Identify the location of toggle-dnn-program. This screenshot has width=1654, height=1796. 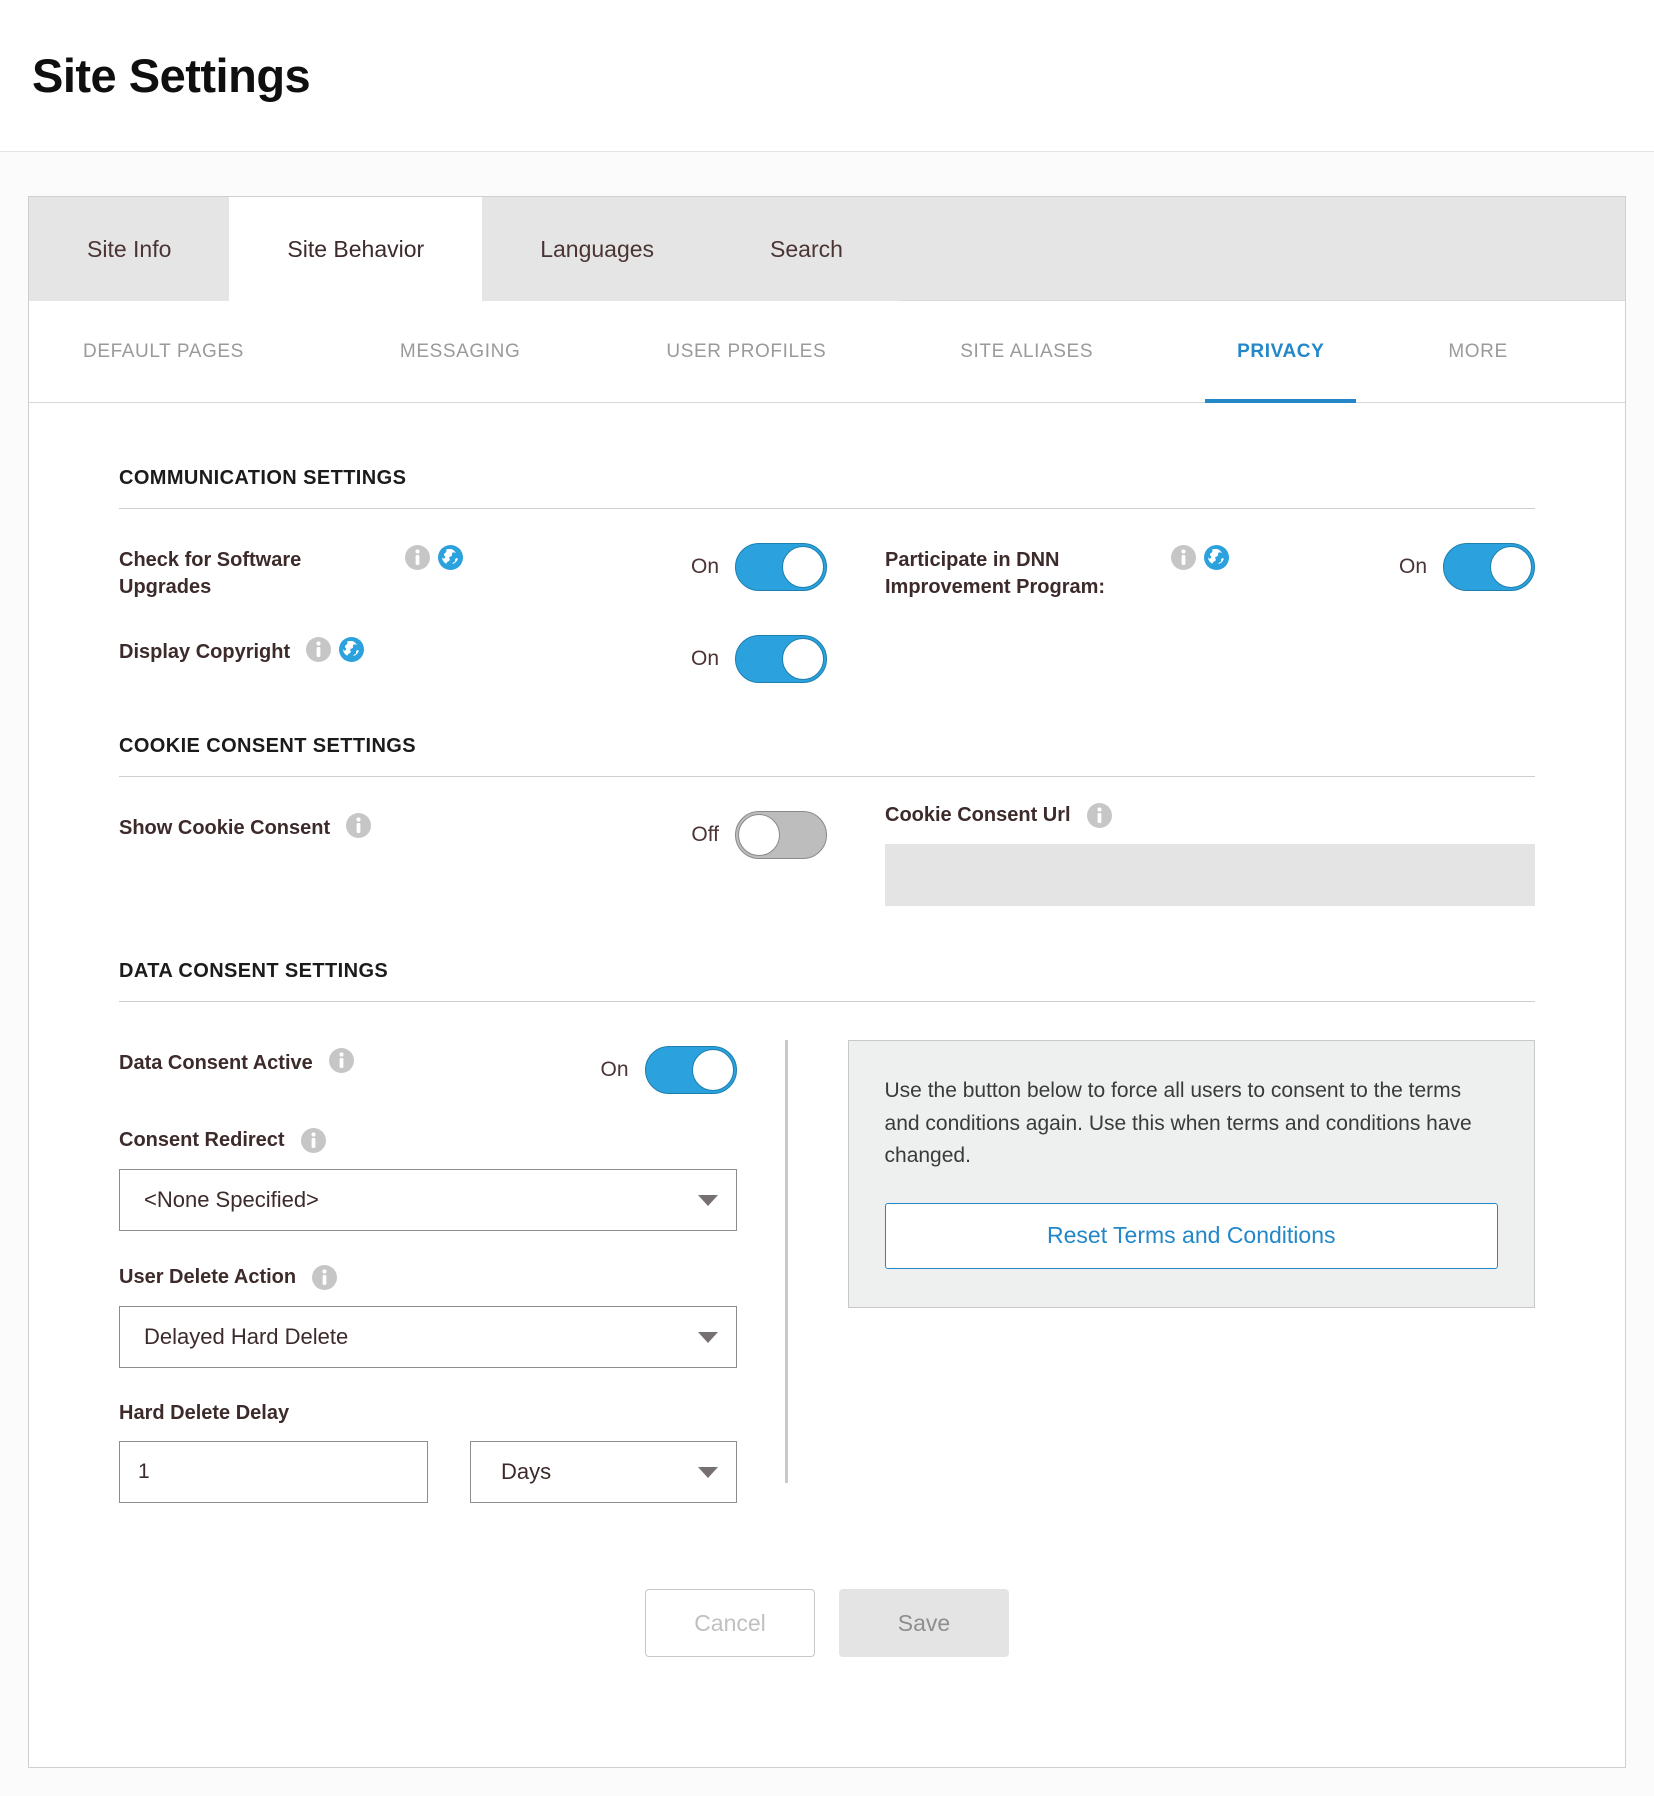
(1489, 567).